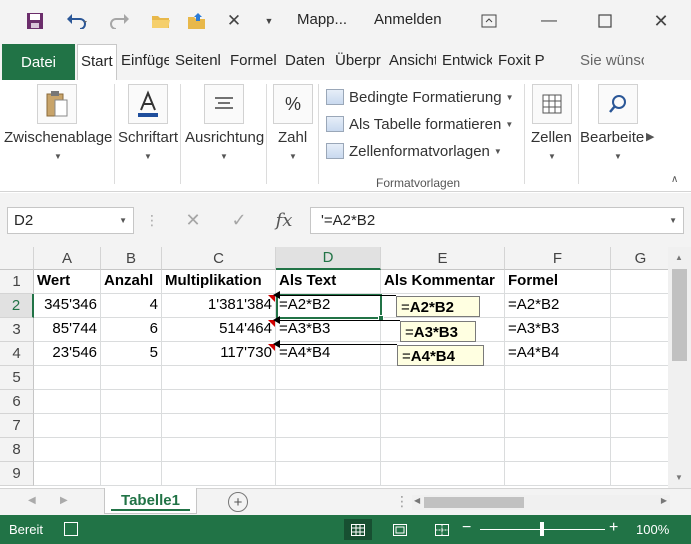  Describe the element at coordinates (292, 137) in the screenshot. I see `group-number: Zahl` at that location.